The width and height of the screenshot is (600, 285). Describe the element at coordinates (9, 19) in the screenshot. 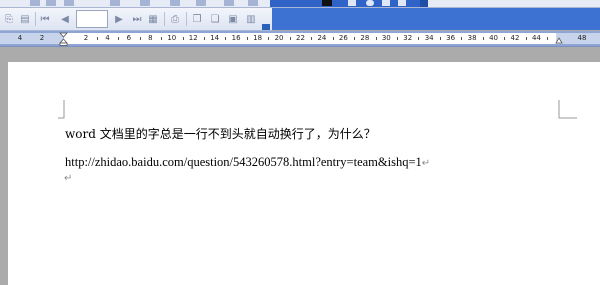

I see `toolbar-icon: ⎘` at that location.